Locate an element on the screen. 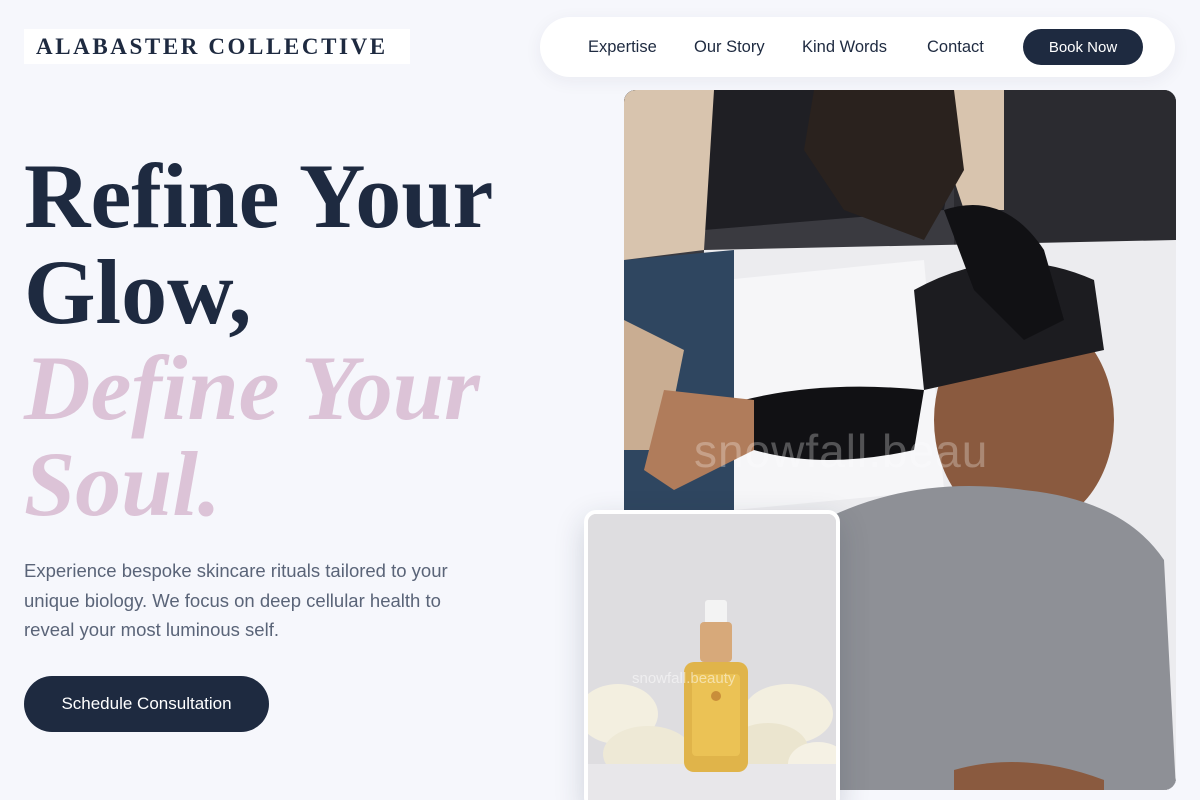 The image size is (1200, 800). hero-accent-line: Define Your is located at coordinates (252, 388).